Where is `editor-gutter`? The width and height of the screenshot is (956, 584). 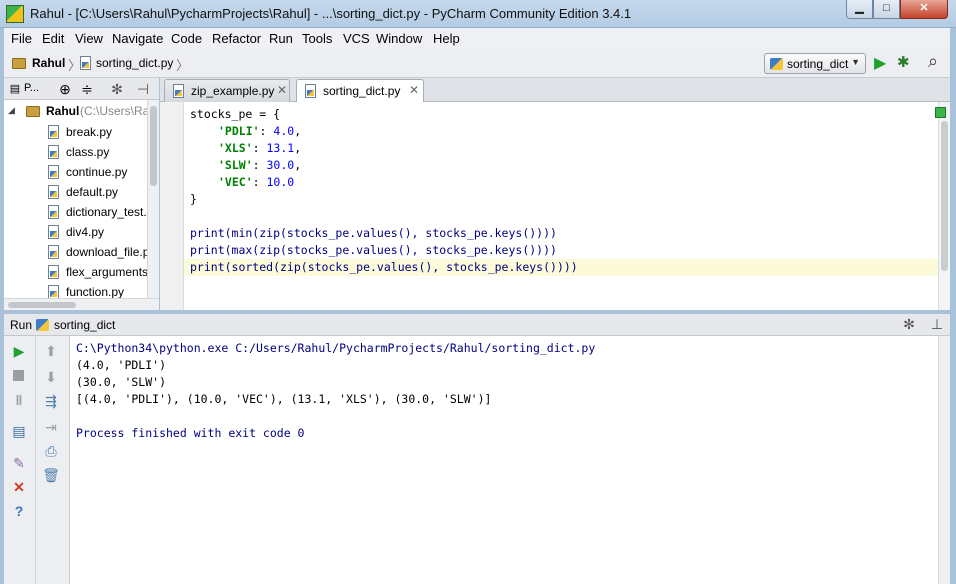 editor-gutter is located at coordinates (172, 206).